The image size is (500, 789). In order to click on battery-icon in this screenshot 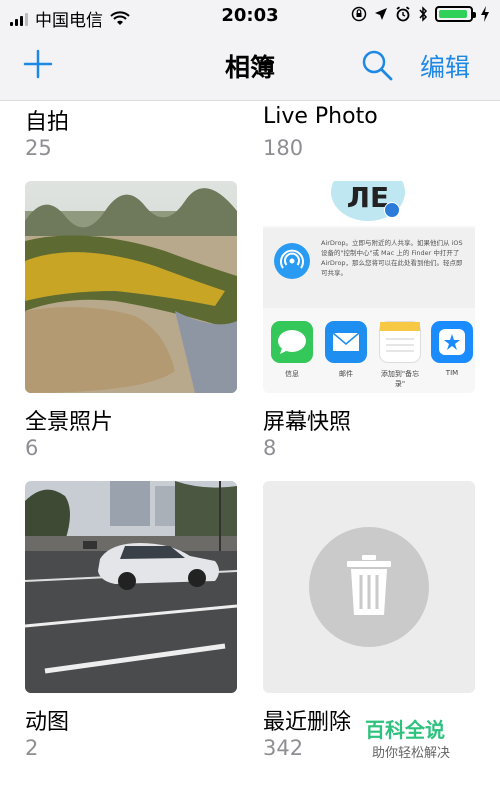, I will do `click(455, 14)`.